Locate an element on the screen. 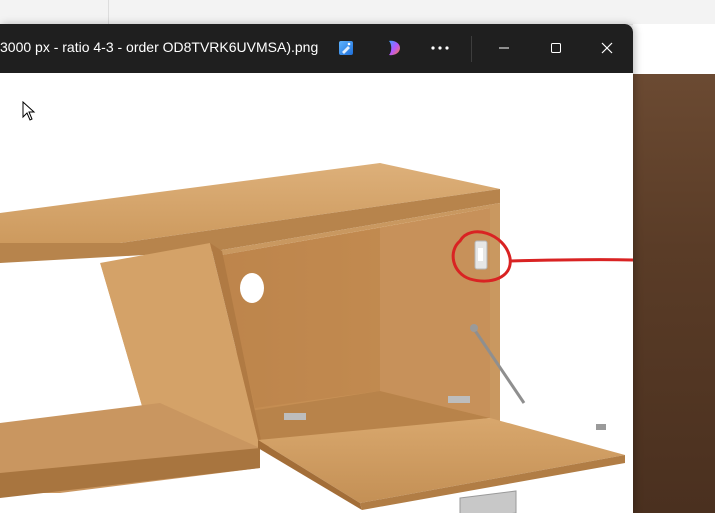 The image size is (715, 513). more-options-button is located at coordinates (440, 48).